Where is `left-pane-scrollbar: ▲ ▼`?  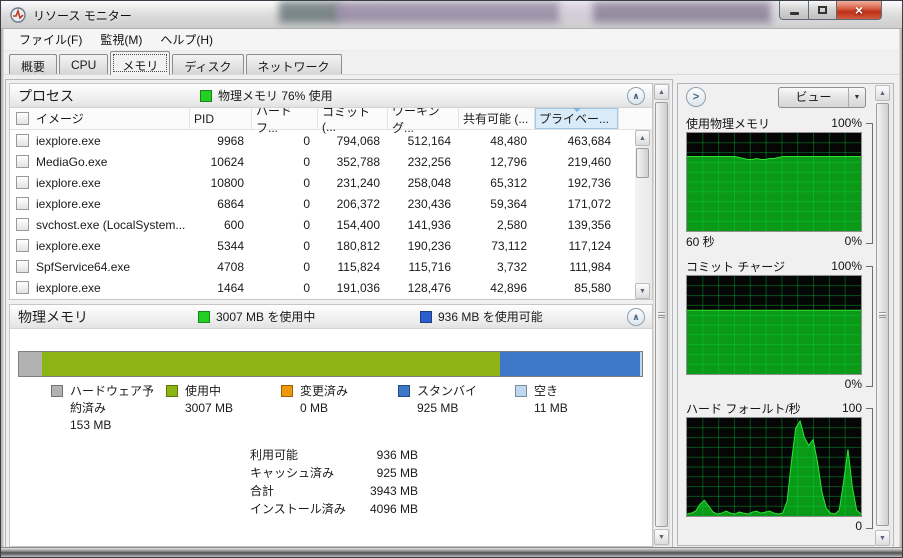 left-pane-scrollbar: ▲ ▼ is located at coordinates (661, 314).